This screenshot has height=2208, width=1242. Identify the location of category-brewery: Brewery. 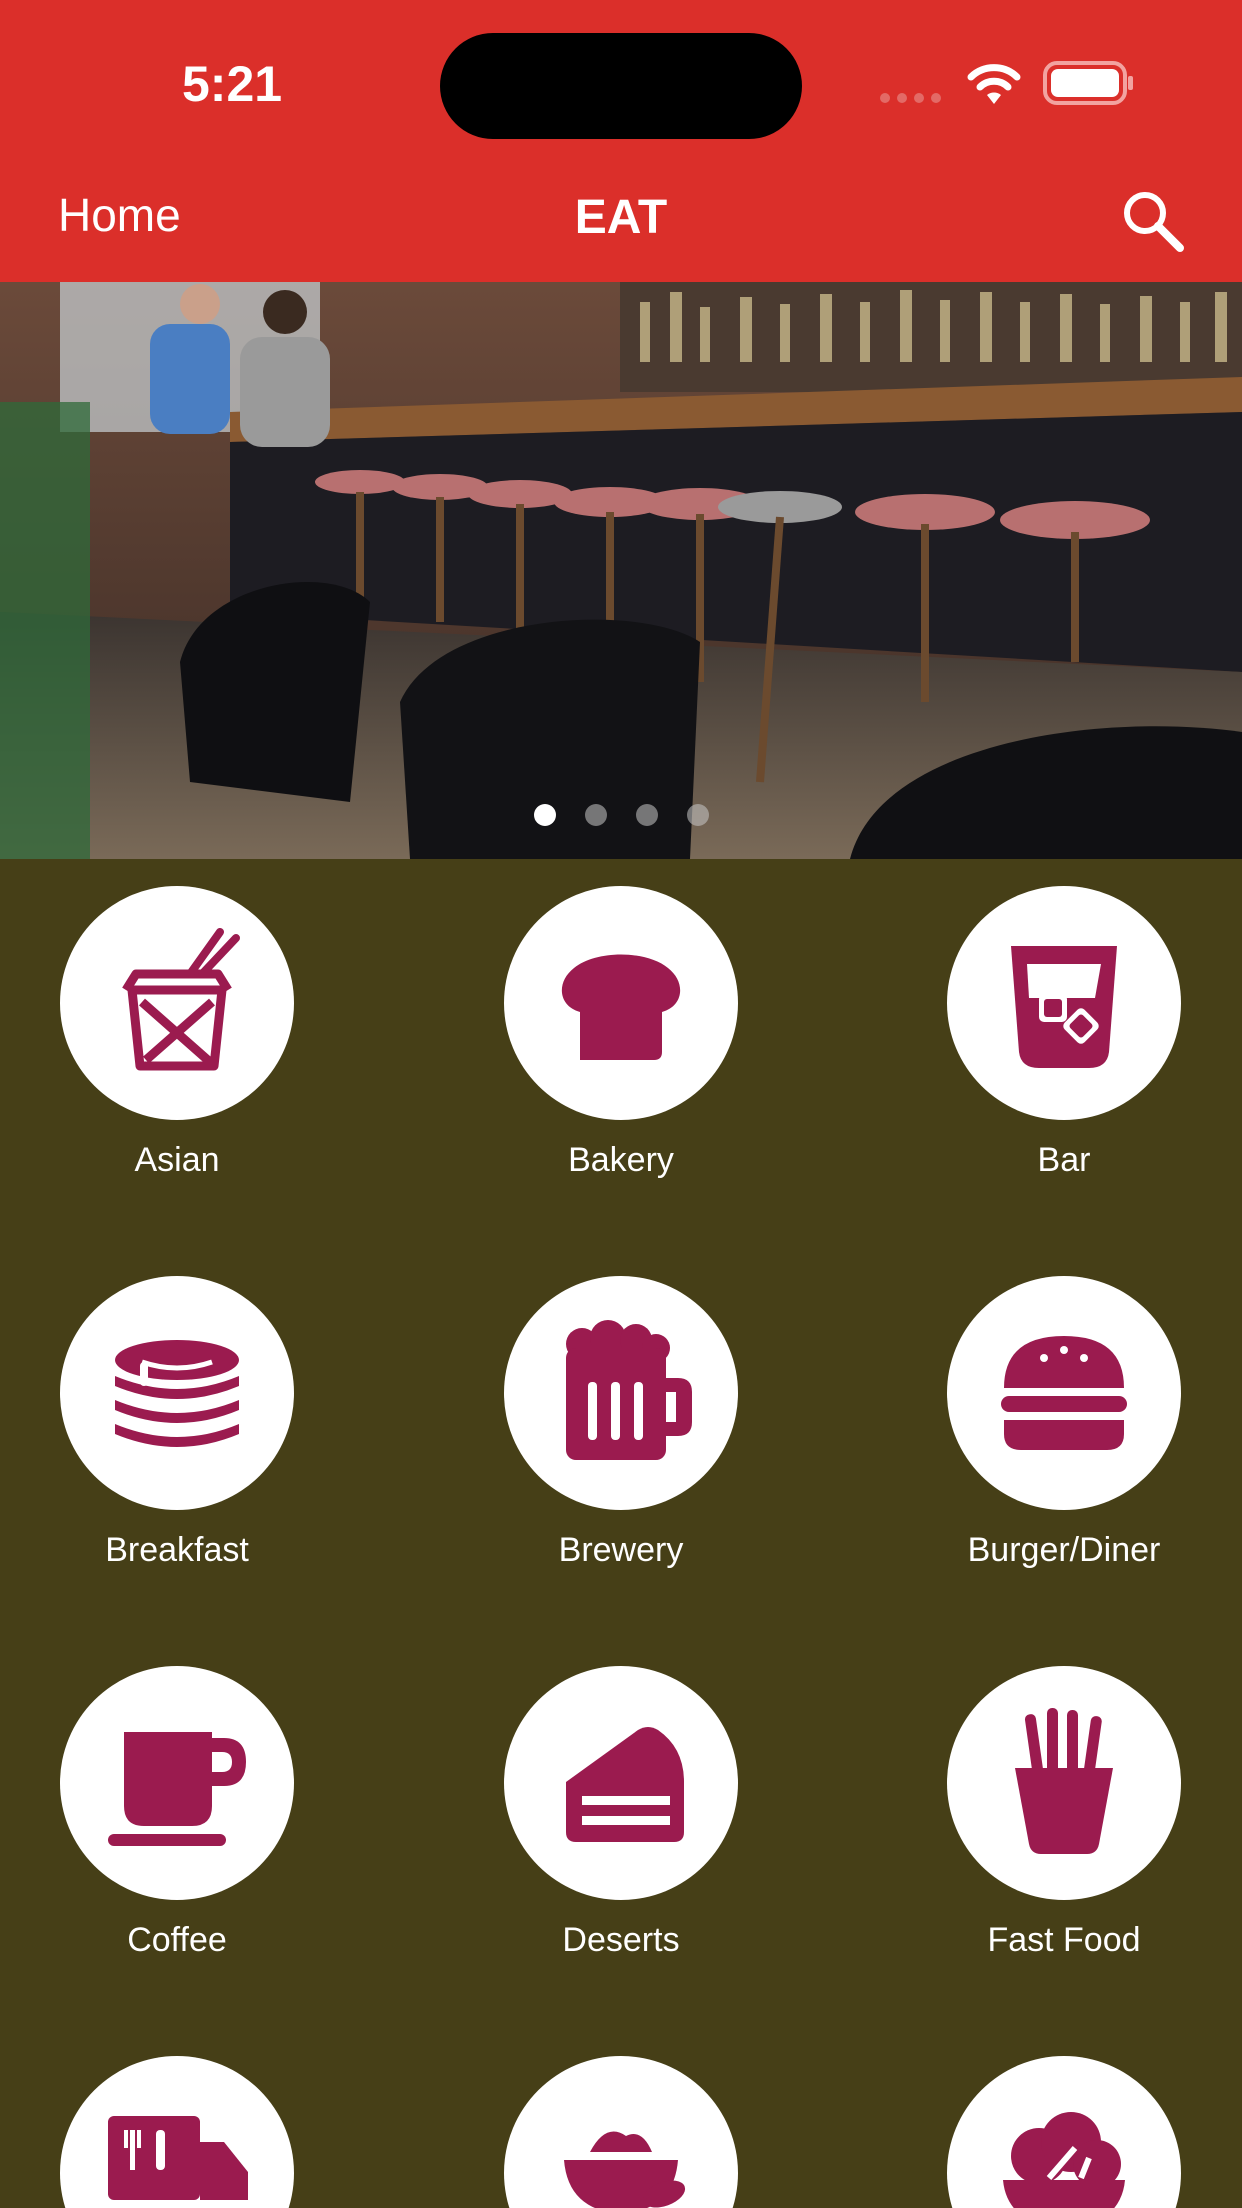
(621, 1424).